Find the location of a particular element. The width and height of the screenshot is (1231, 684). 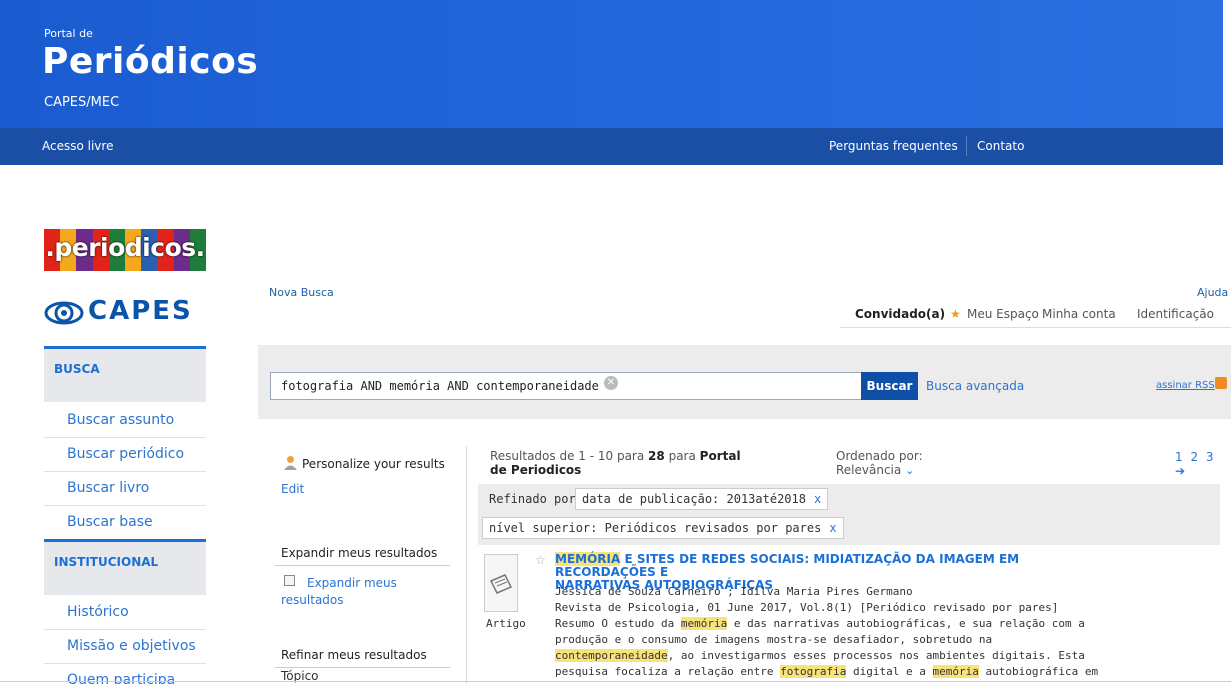

expand-label-line2: resultados is located at coordinates (312, 600).